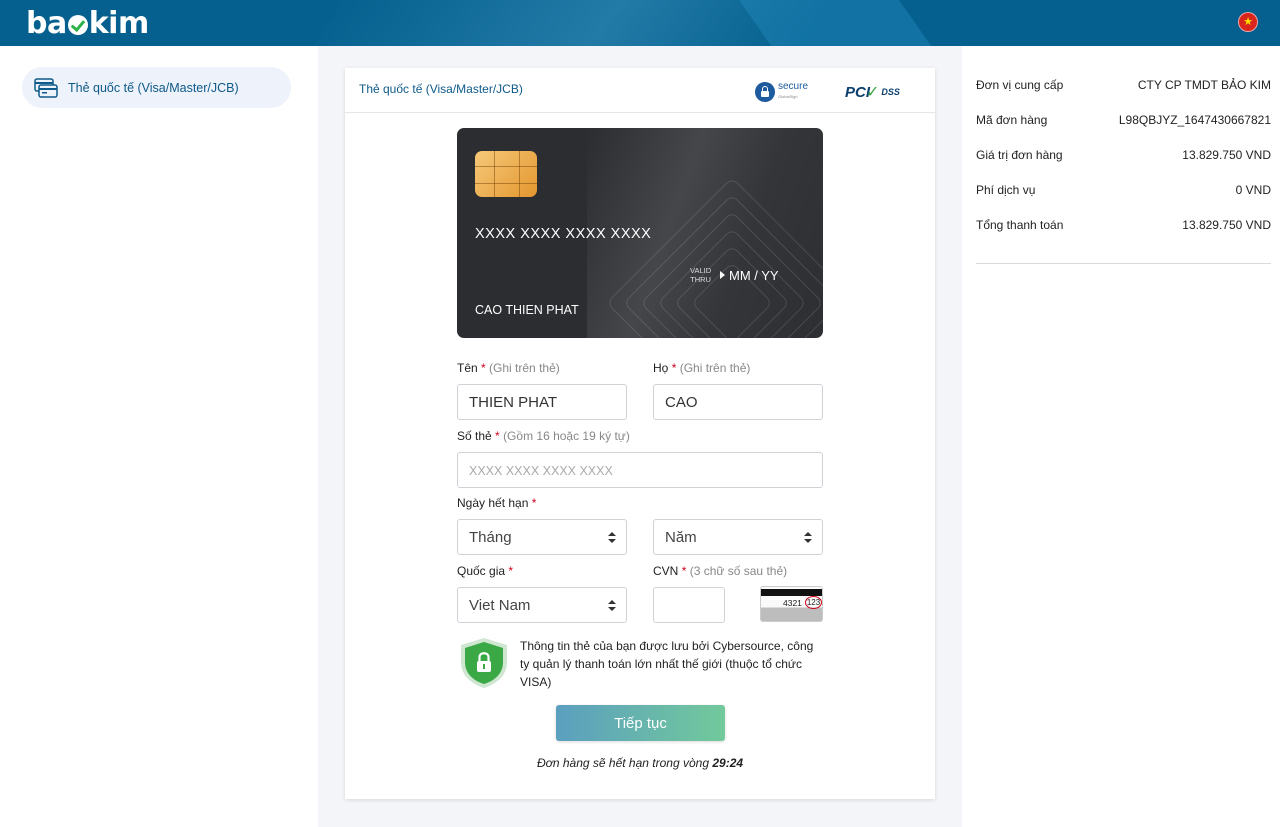 The height and width of the screenshot is (827, 1280). Describe the element at coordinates (1123, 263) in the screenshot. I see `summary-divider` at that location.